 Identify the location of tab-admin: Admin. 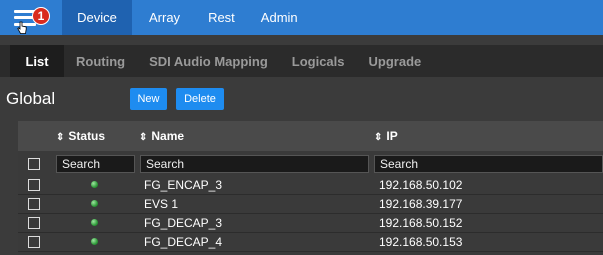
(284, 17).